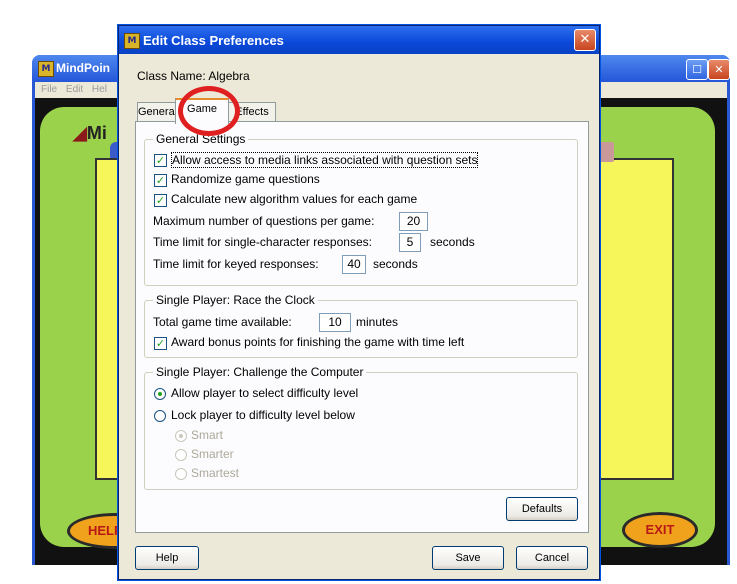 Image resolution: width=737 pixels, height=584 pixels. I want to click on randomize-questions-checkbox: ✓, so click(160, 180).